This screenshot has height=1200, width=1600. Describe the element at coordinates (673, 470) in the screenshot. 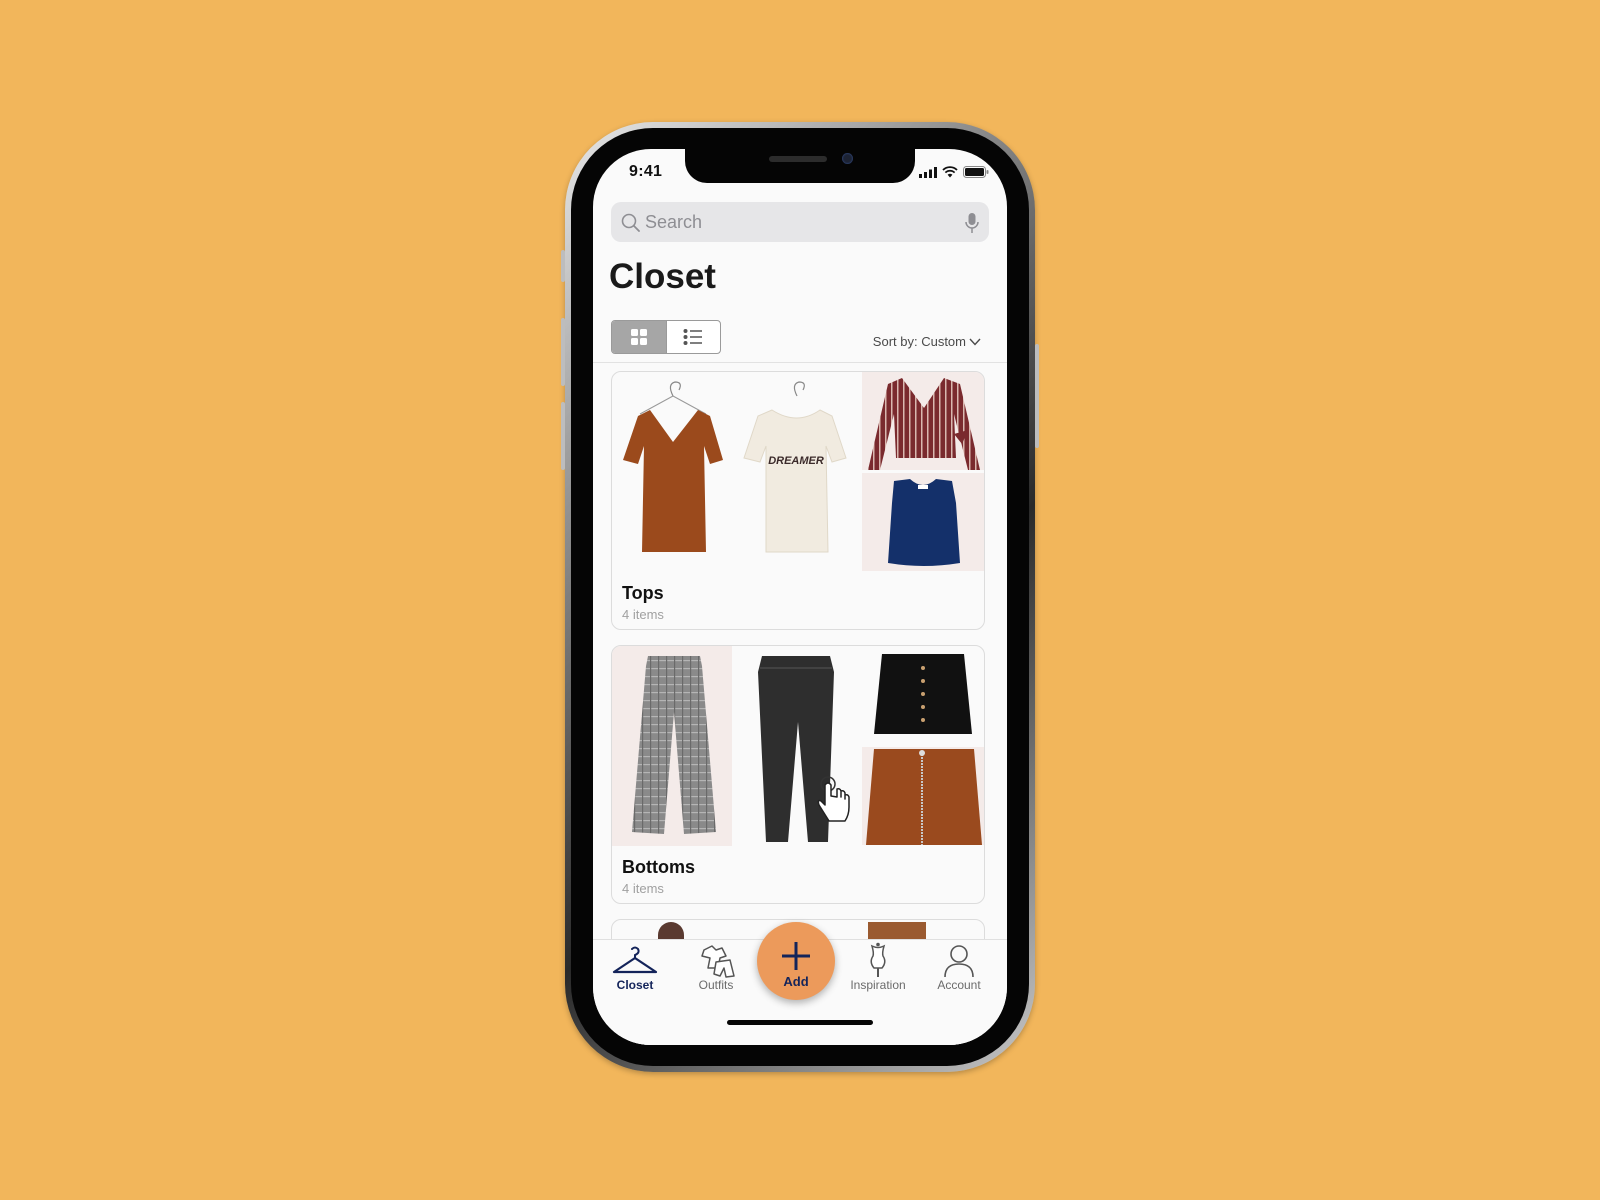

I see `item-rust-v-neck-tee` at that location.